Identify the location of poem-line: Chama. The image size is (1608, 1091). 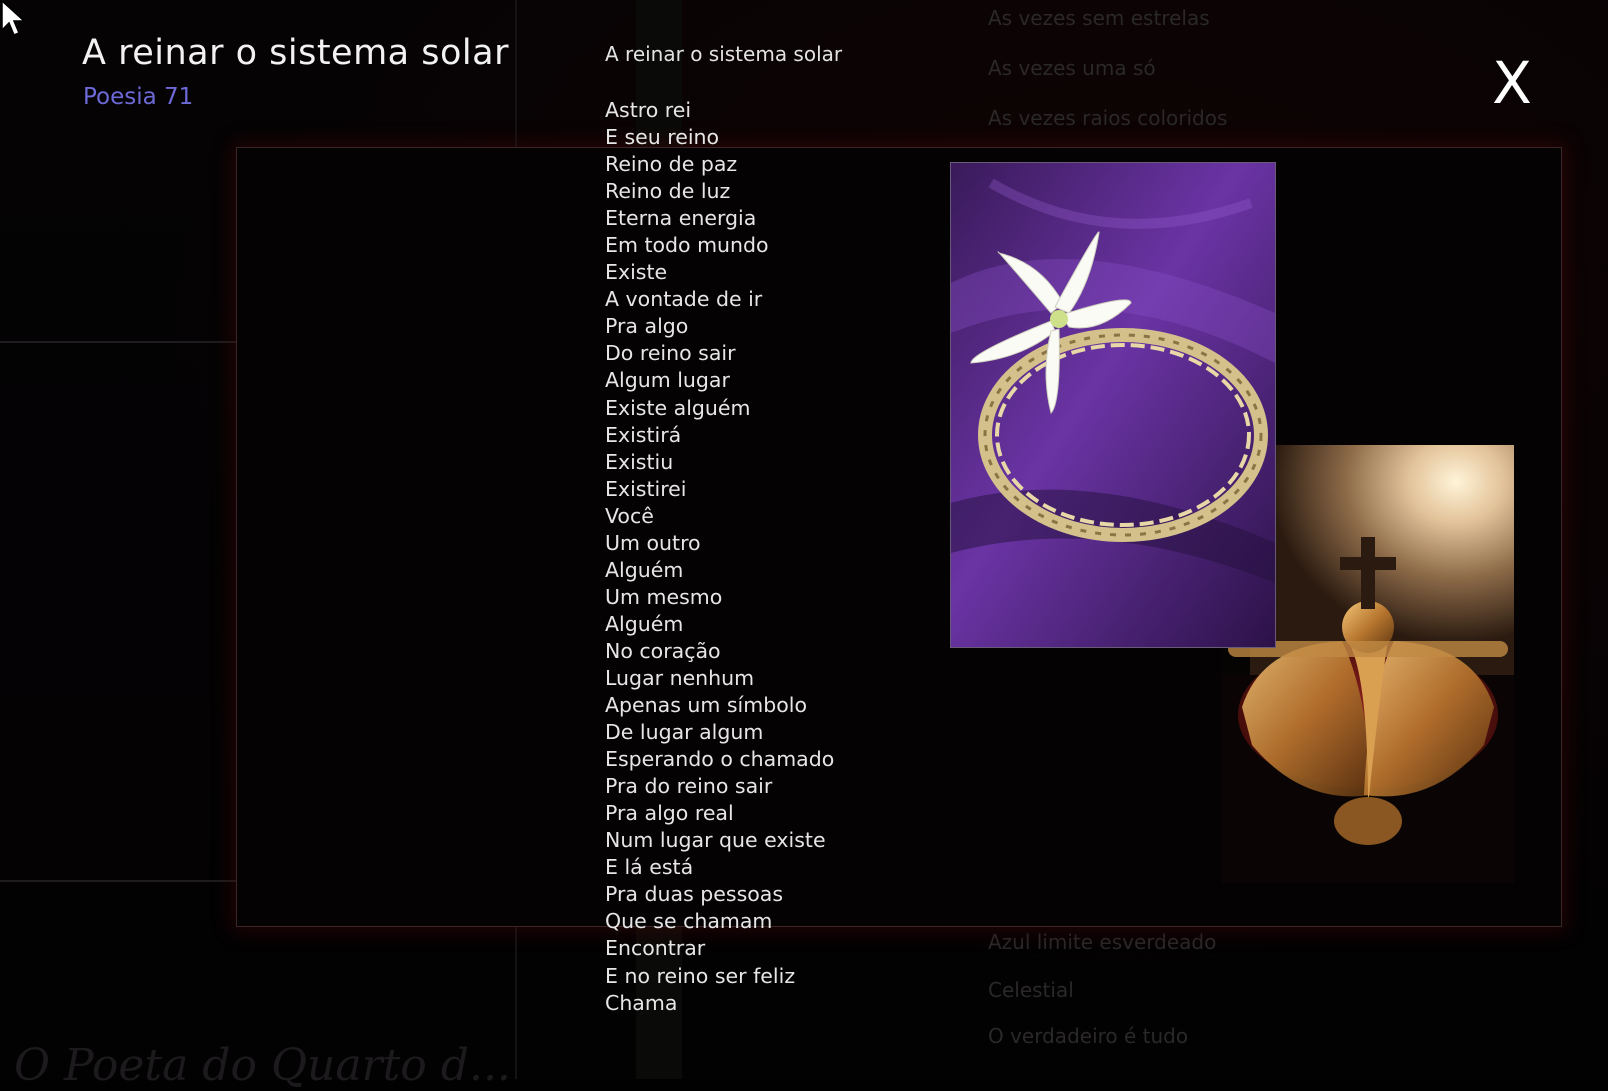
(641, 1002).